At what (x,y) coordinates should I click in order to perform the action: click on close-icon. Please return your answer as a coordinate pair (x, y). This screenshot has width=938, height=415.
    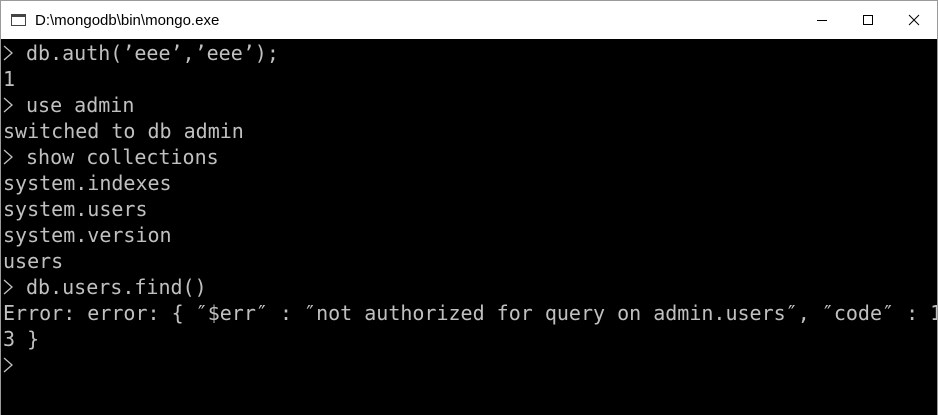
    Looking at the image, I should click on (914, 20).